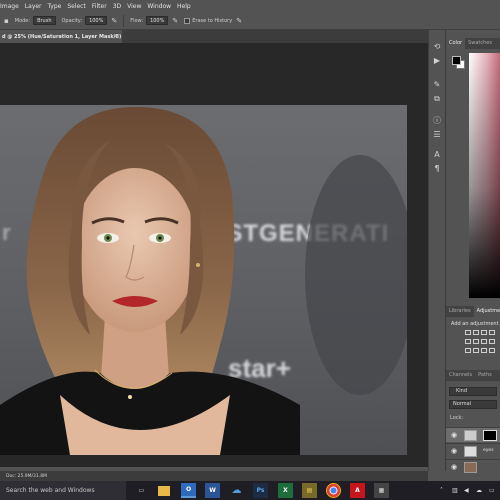 The width and height of the screenshot is (500, 500). I want to click on status-bar: Doc: 25.9M/31.8M, so click(214, 476).